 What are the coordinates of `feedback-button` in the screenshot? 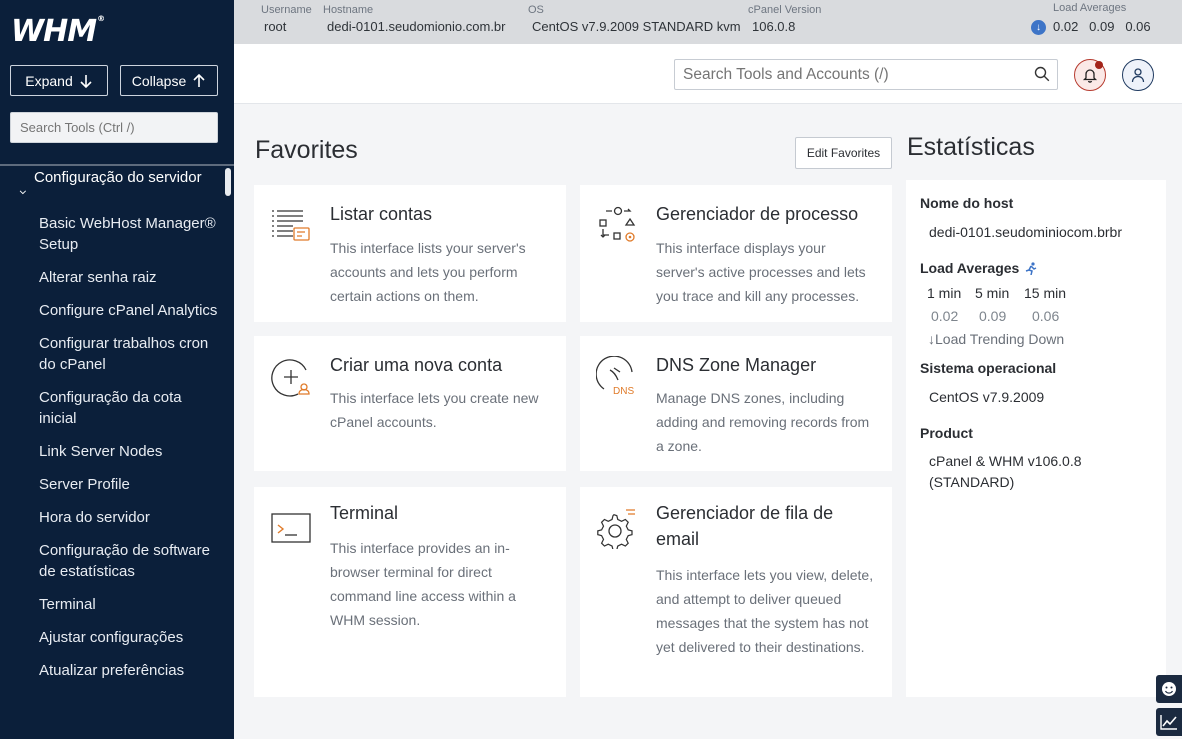 It's located at (1169, 689).